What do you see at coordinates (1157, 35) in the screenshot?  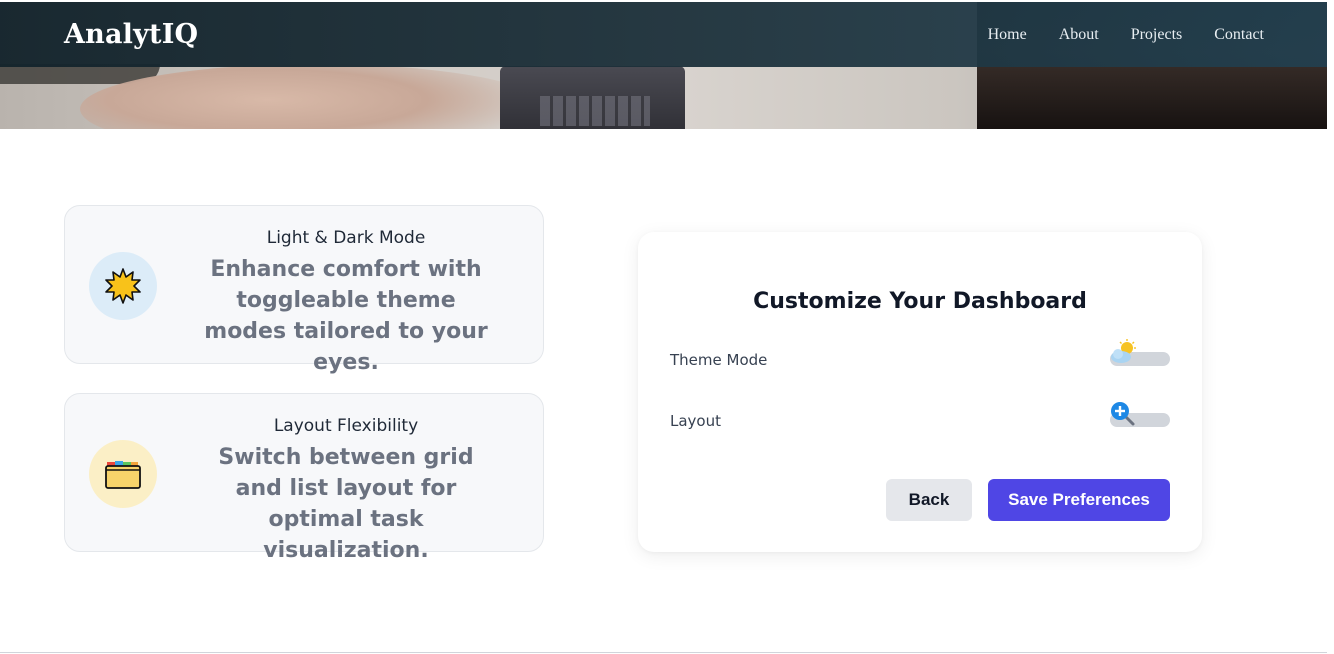 I see `nav-projects: Projects` at bounding box center [1157, 35].